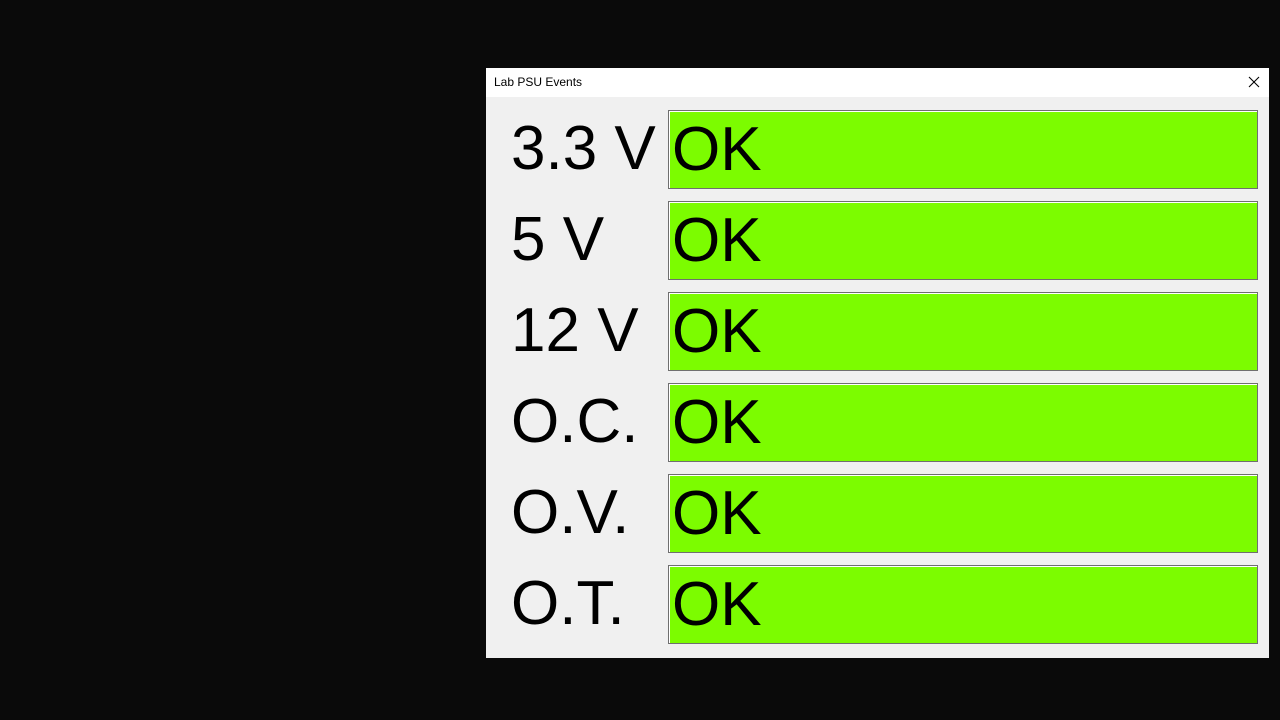  I want to click on event-label: 5 V, so click(558, 239).